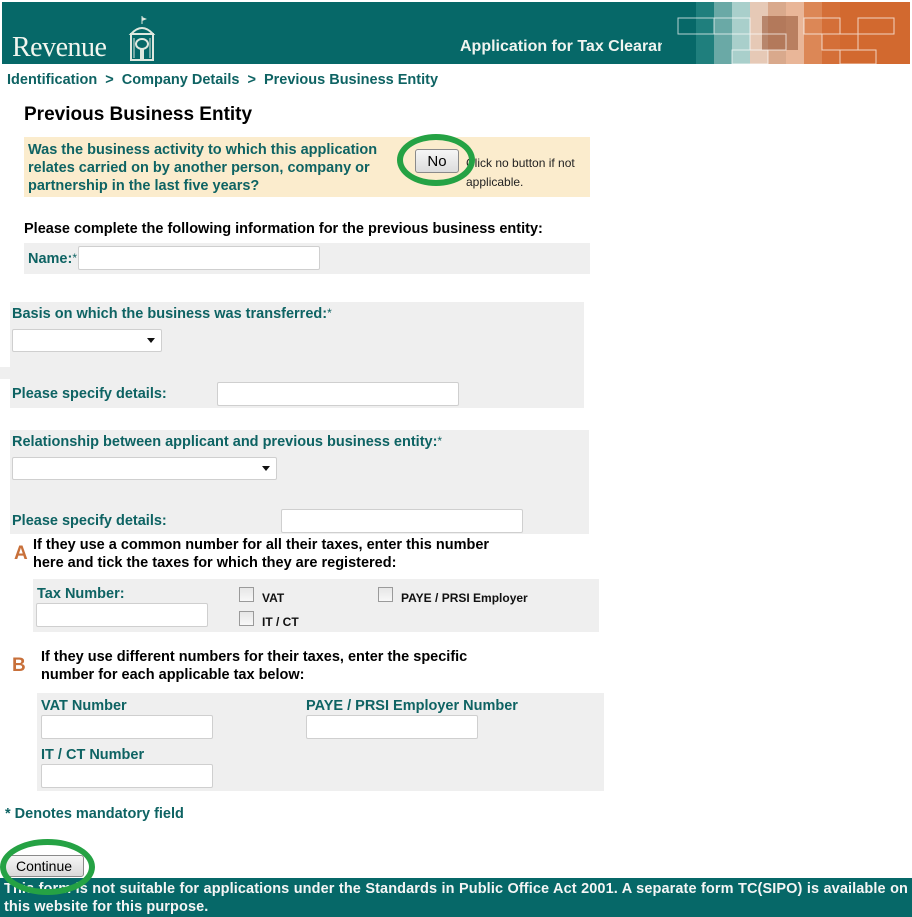 This screenshot has width=912, height=917. I want to click on transfer-details-input, so click(338, 394).